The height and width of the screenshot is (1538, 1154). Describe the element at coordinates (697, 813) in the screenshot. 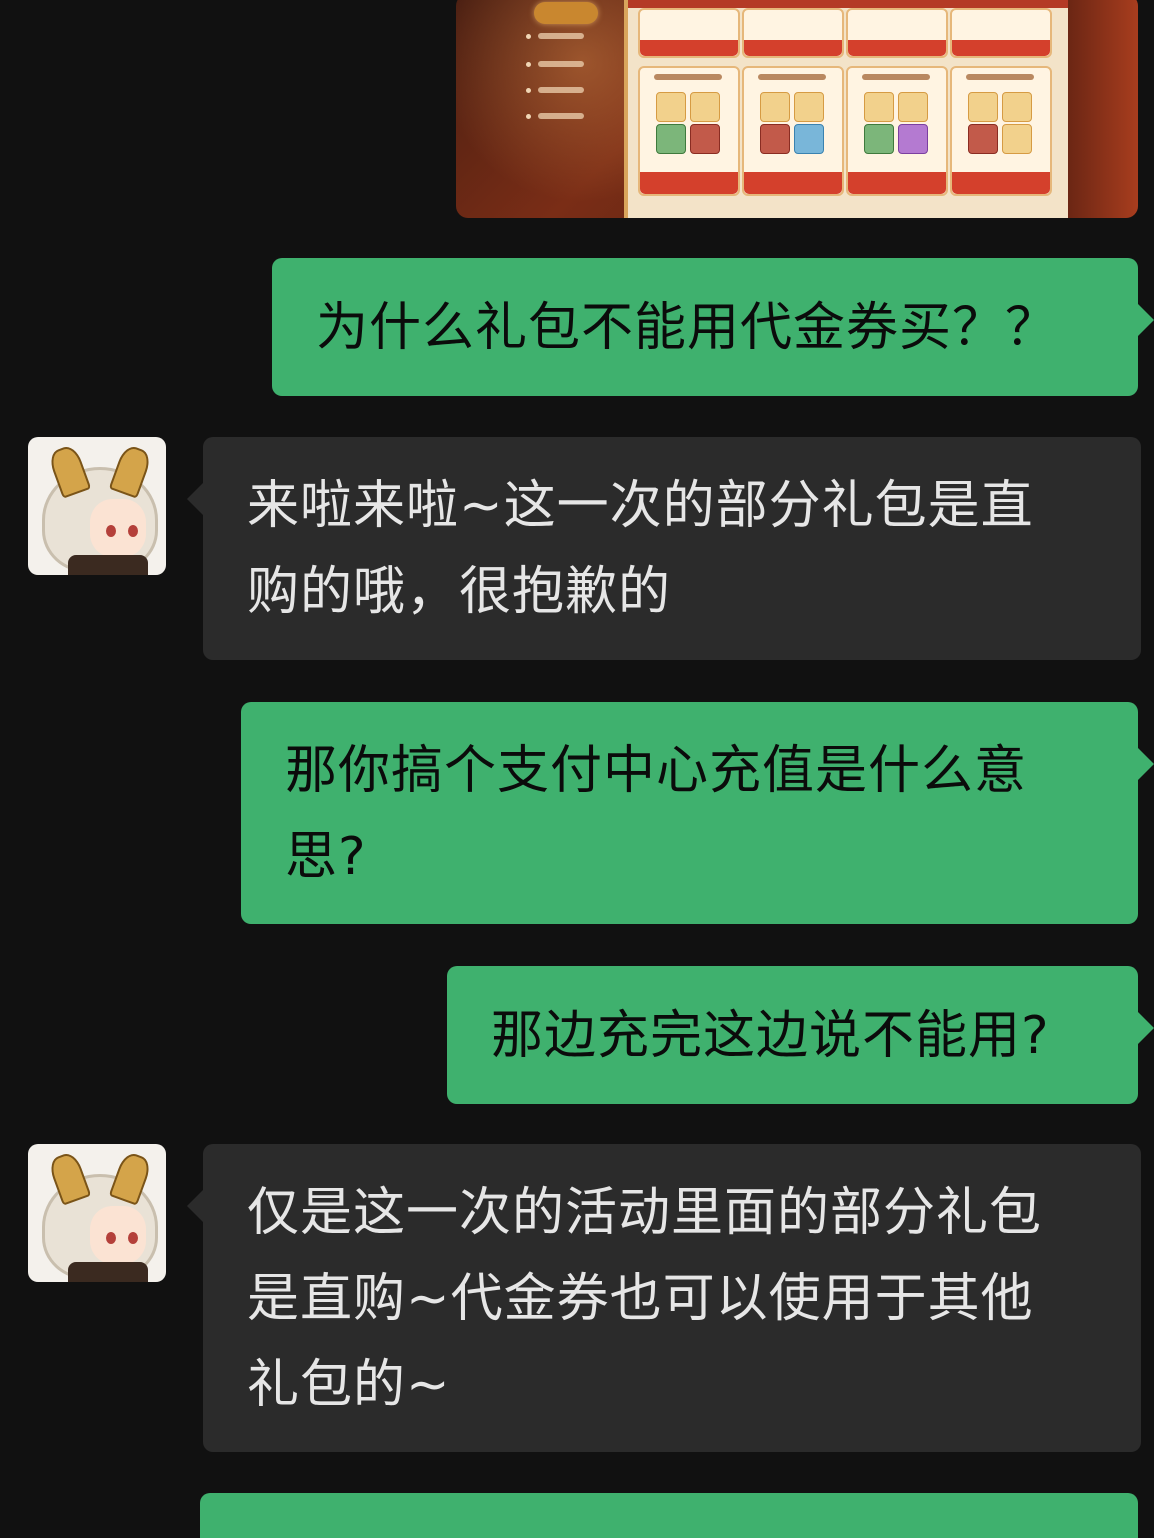

I see `sent-message-bubble: 那你搞个支付中心充值是什么意 思?` at that location.